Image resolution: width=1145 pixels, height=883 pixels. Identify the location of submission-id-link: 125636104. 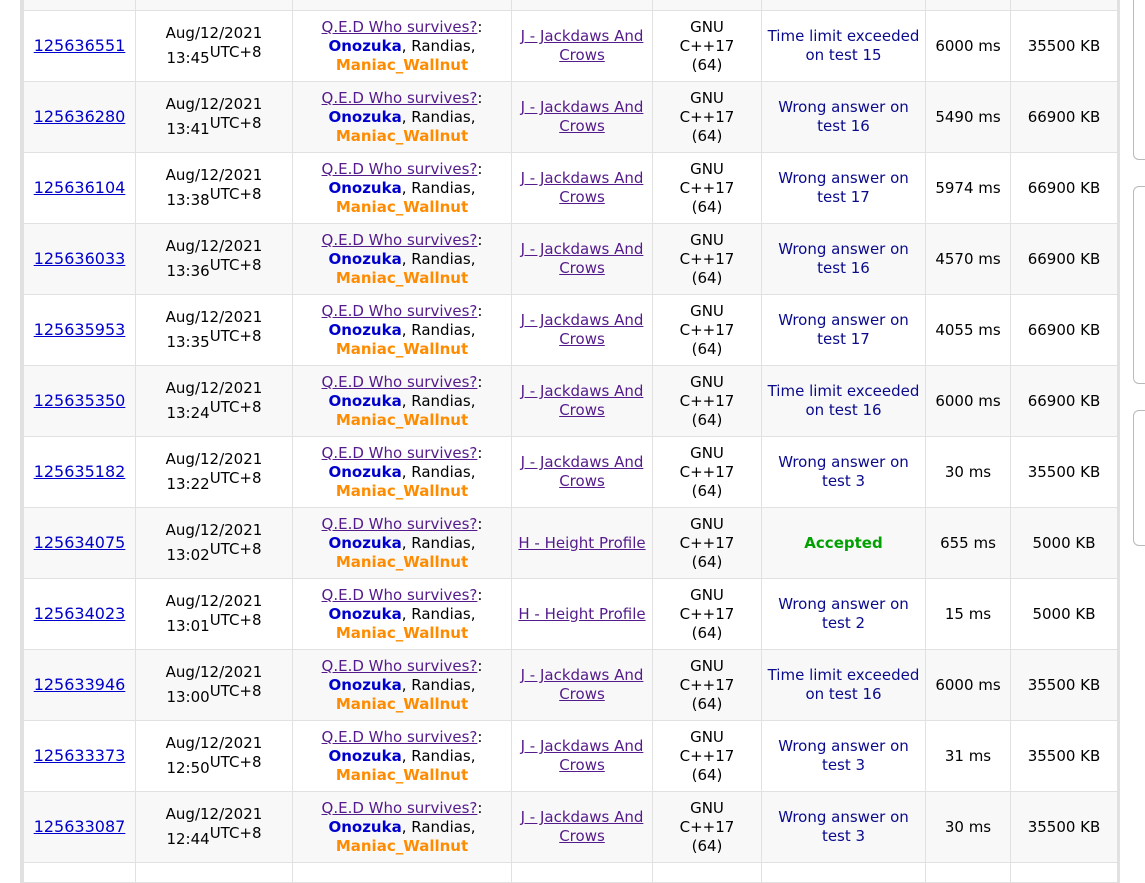
(80, 187).